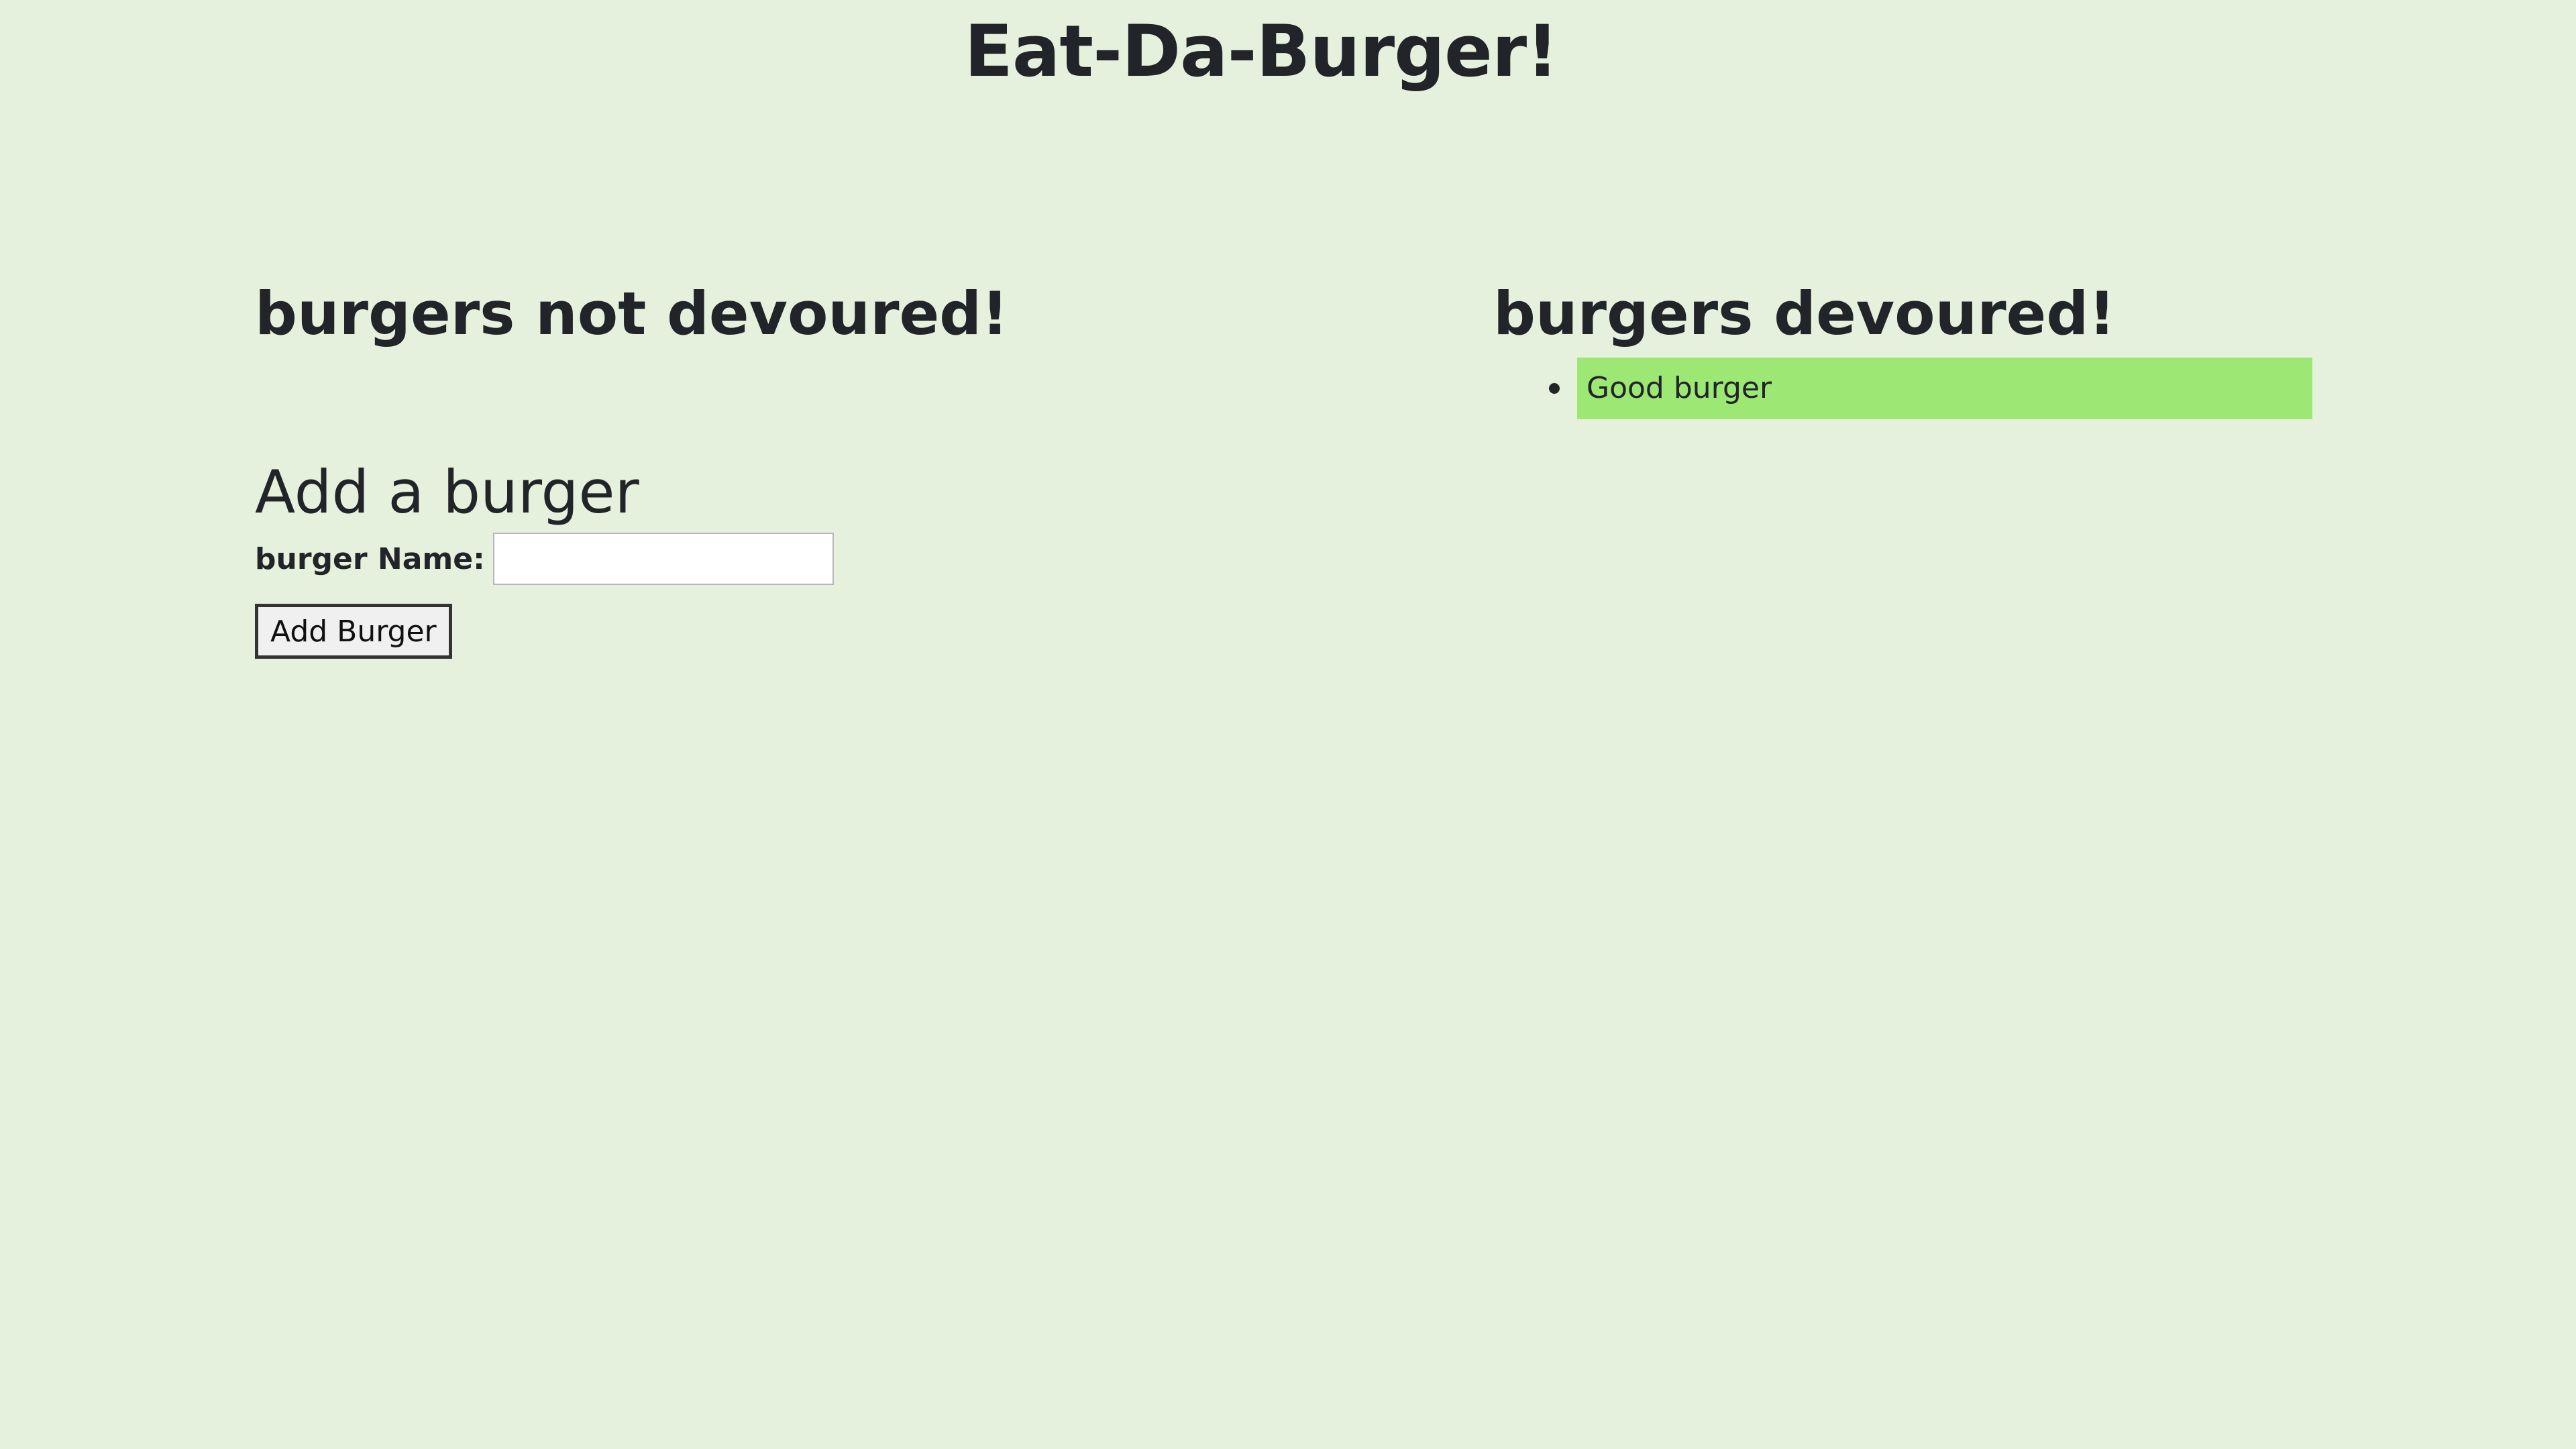 This screenshot has height=1449, width=2576. I want to click on page-title: Eat-Da-Burger!, so click(1261, 51).